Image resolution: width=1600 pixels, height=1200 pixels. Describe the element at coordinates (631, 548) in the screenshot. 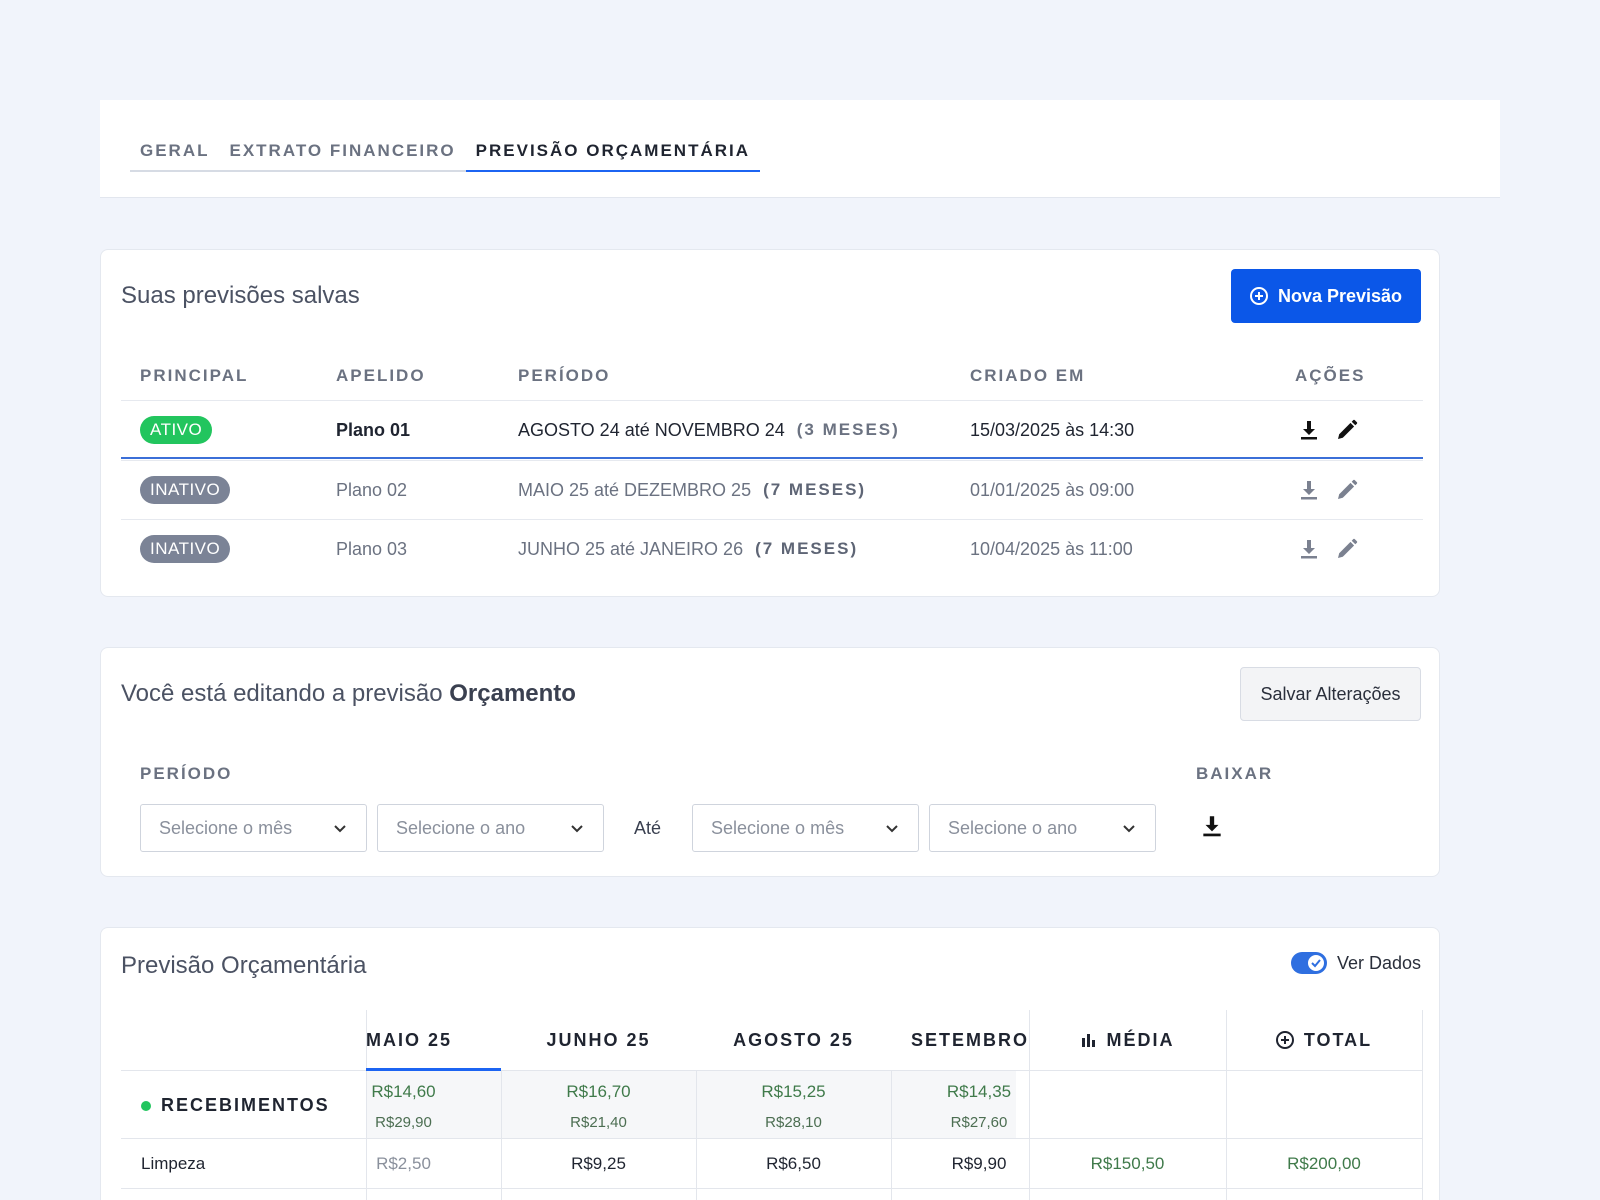

I see `plan-period: JUNHO 25 até JANEIRO 26` at that location.